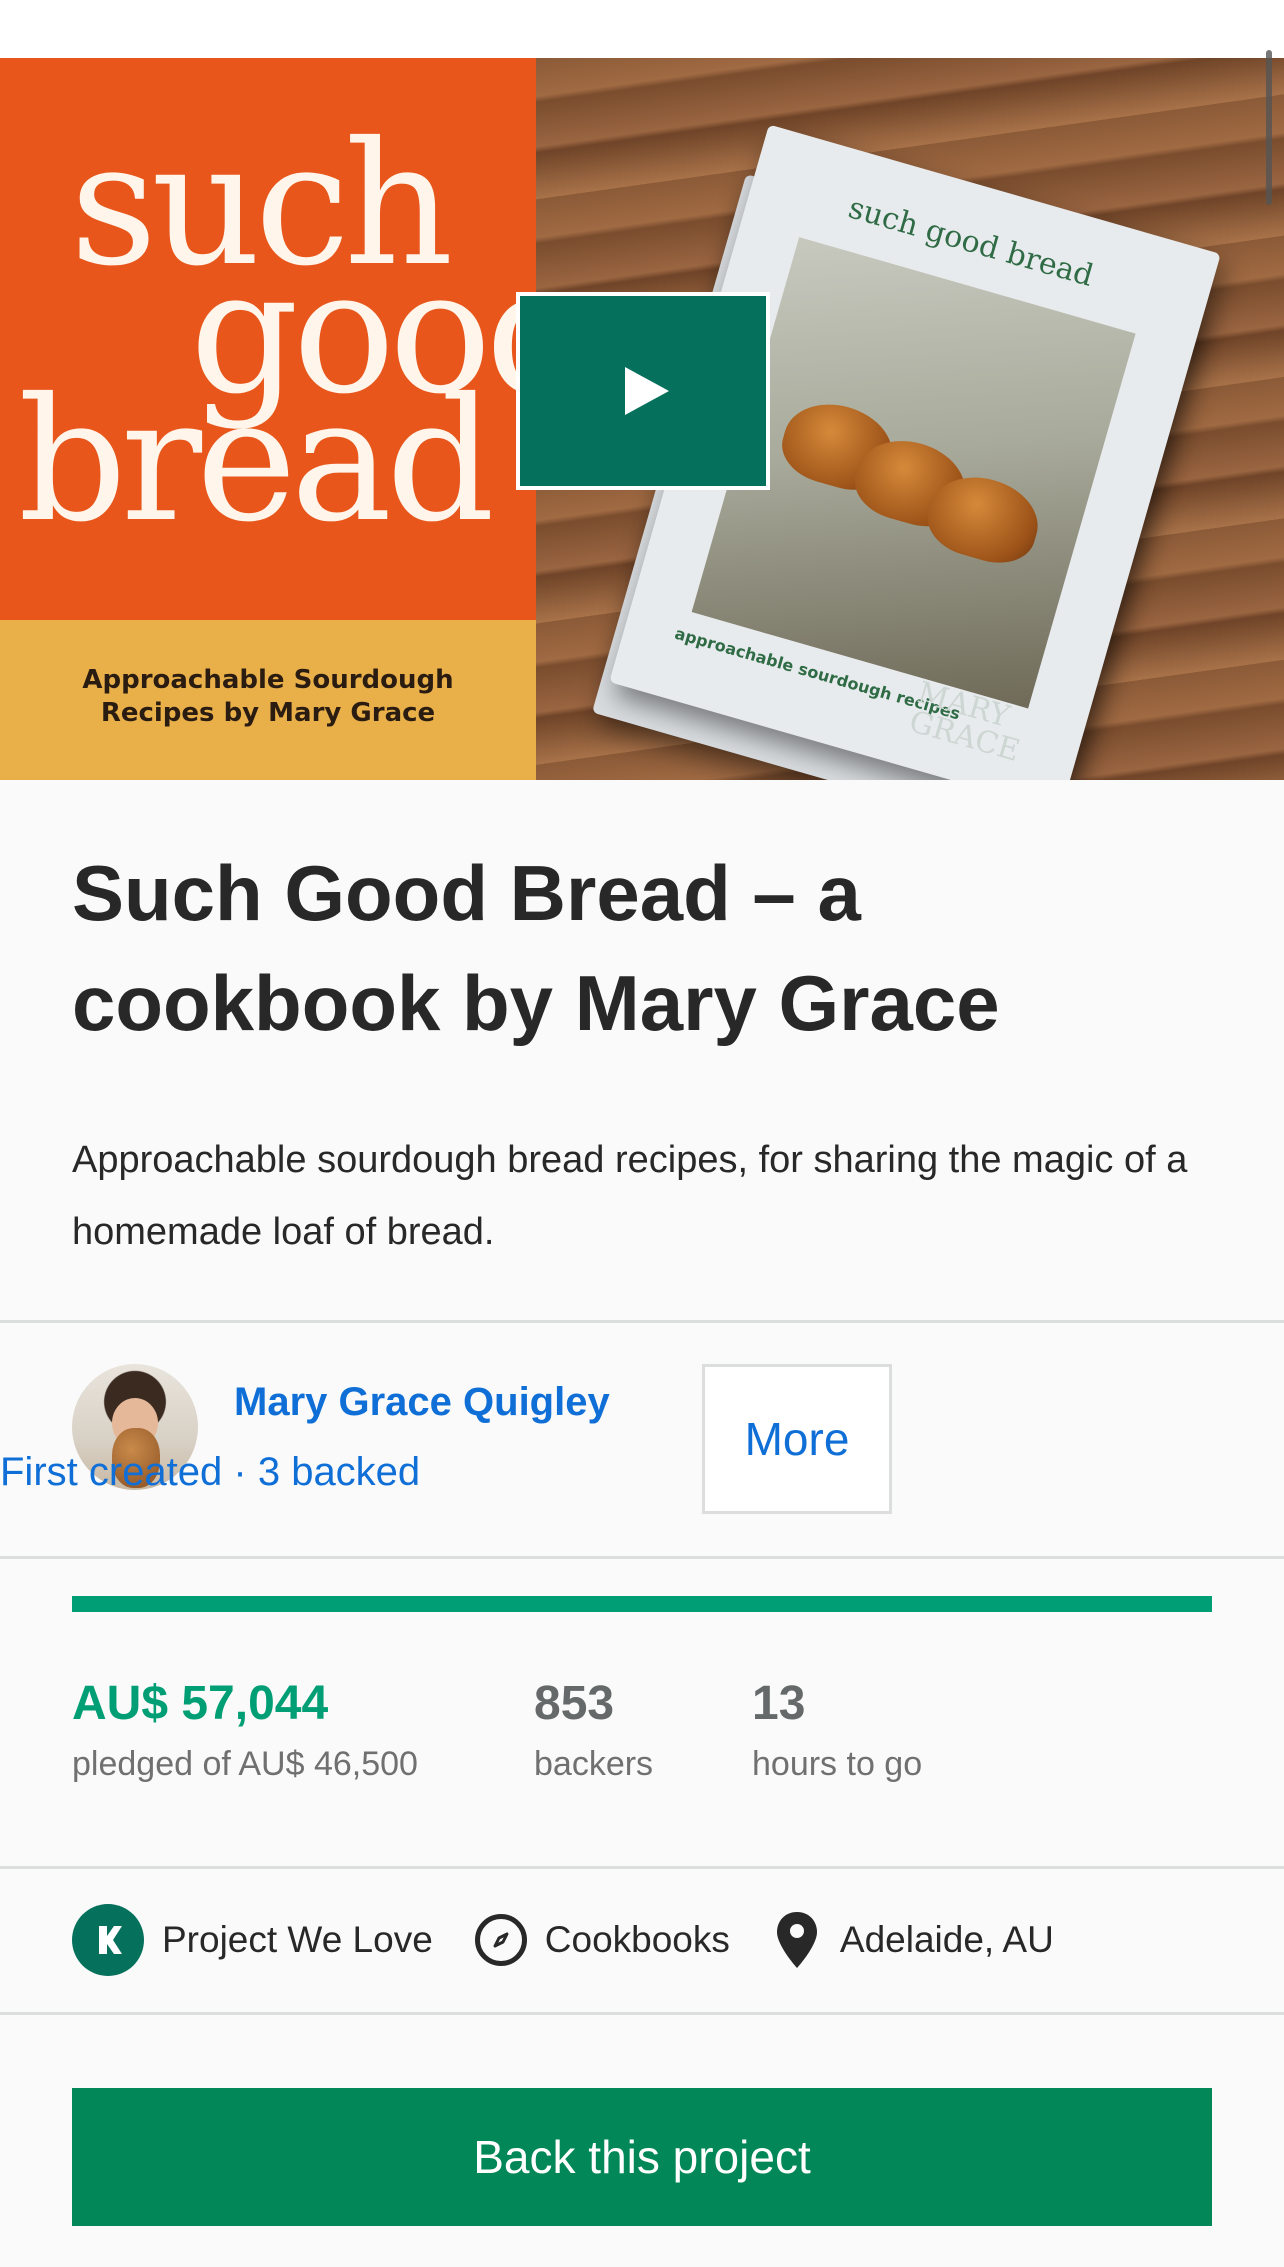 The height and width of the screenshot is (2267, 1284). Describe the element at coordinates (797, 1439) in the screenshot. I see `more-button: More` at that location.